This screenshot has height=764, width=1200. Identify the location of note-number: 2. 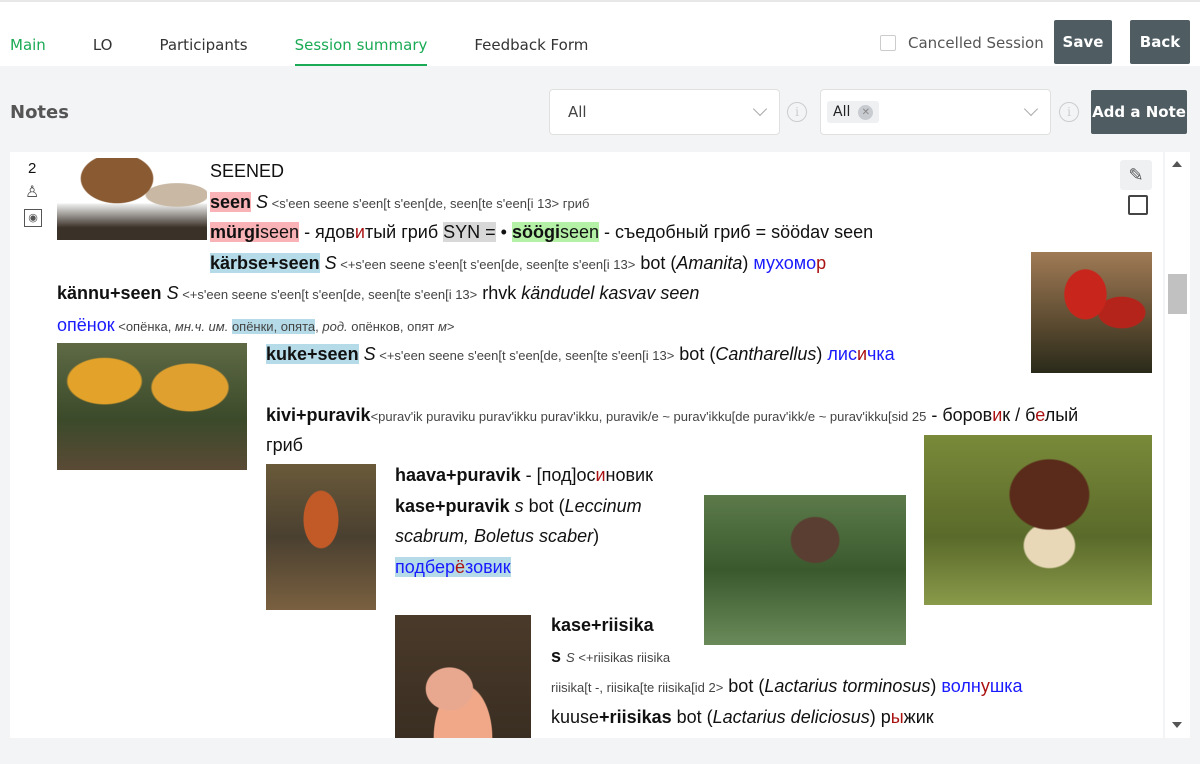
(32, 168).